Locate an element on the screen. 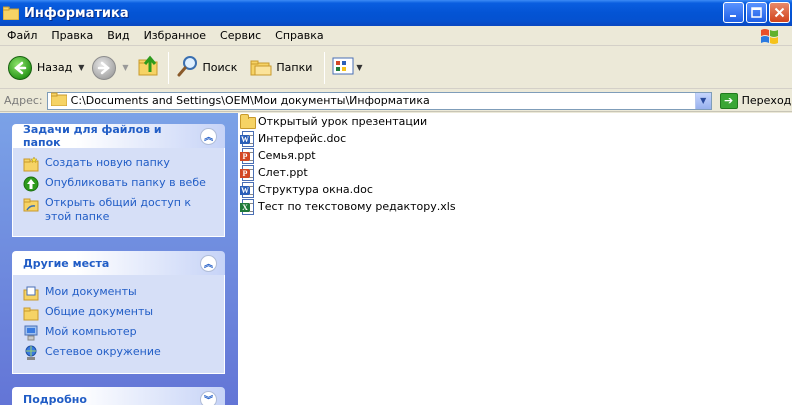 This screenshot has height=405, width=792. menu-bar: Файл Правка Вид Избранное Сервис Справка is located at coordinates (396, 36).